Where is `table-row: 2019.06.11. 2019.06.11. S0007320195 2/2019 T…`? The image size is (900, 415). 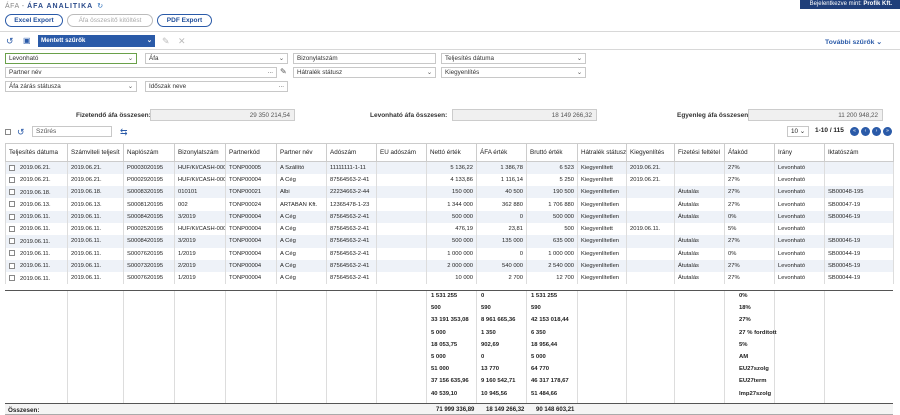
table-row: 2019.06.11. 2019.06.11. S0007320195 2/2019 T… is located at coordinates (449, 266).